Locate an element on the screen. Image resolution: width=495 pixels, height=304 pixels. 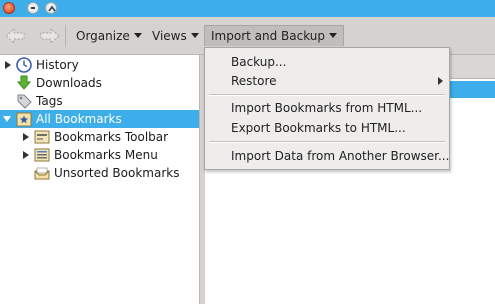
tree-item-label: Bookmarks Menu is located at coordinates (106, 155).